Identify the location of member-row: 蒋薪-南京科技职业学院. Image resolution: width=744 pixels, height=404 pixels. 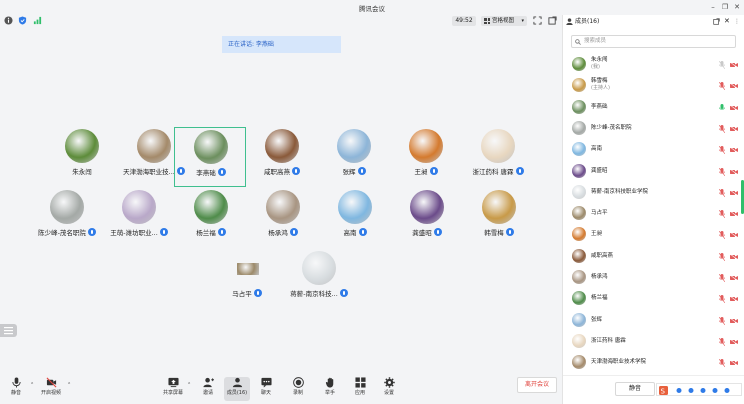
(653, 192).